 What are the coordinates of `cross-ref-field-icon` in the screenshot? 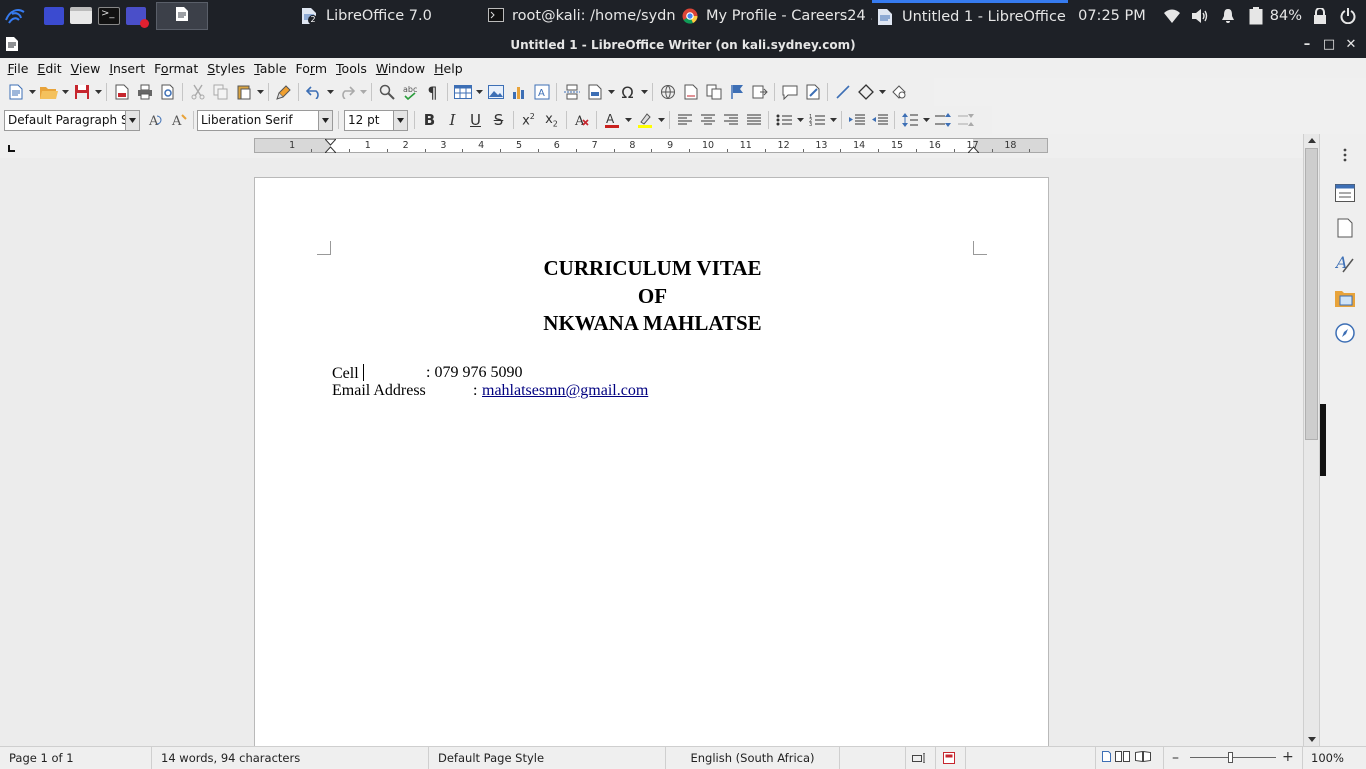 It's located at (759, 92).